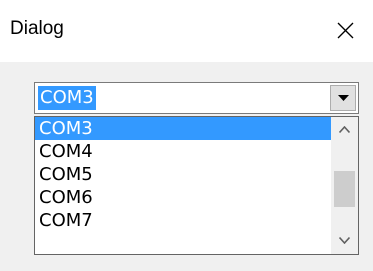 The width and height of the screenshot is (373, 271). I want to click on list-item-com7: COM7, so click(183, 220).